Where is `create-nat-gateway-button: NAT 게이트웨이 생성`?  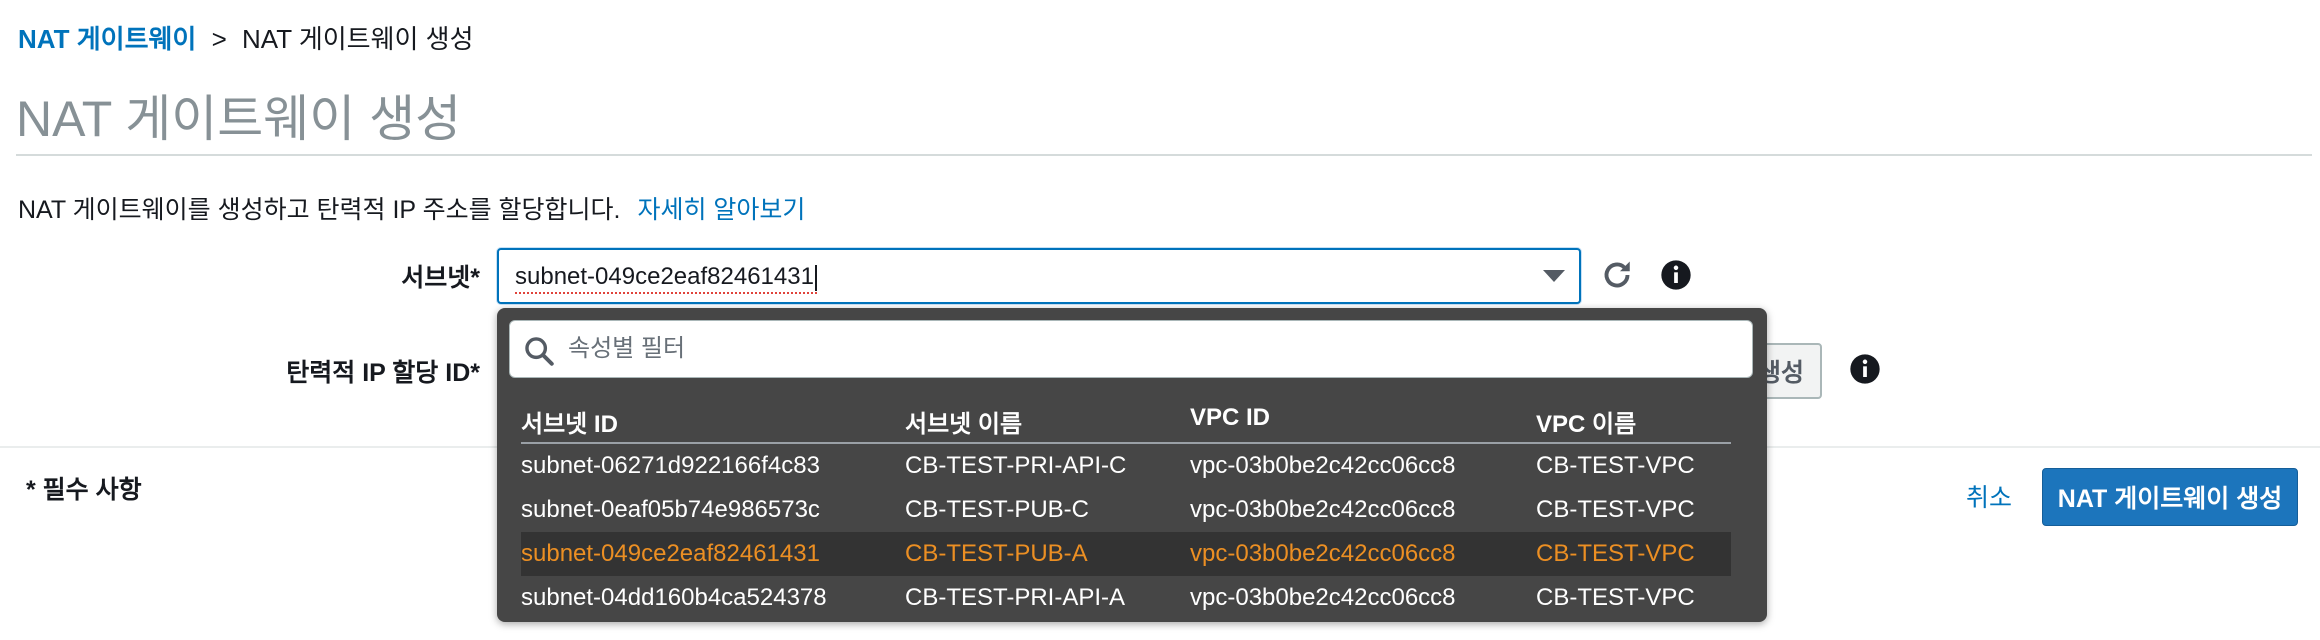
create-nat-gateway-button: NAT 게이트웨이 생성 is located at coordinates (2170, 497).